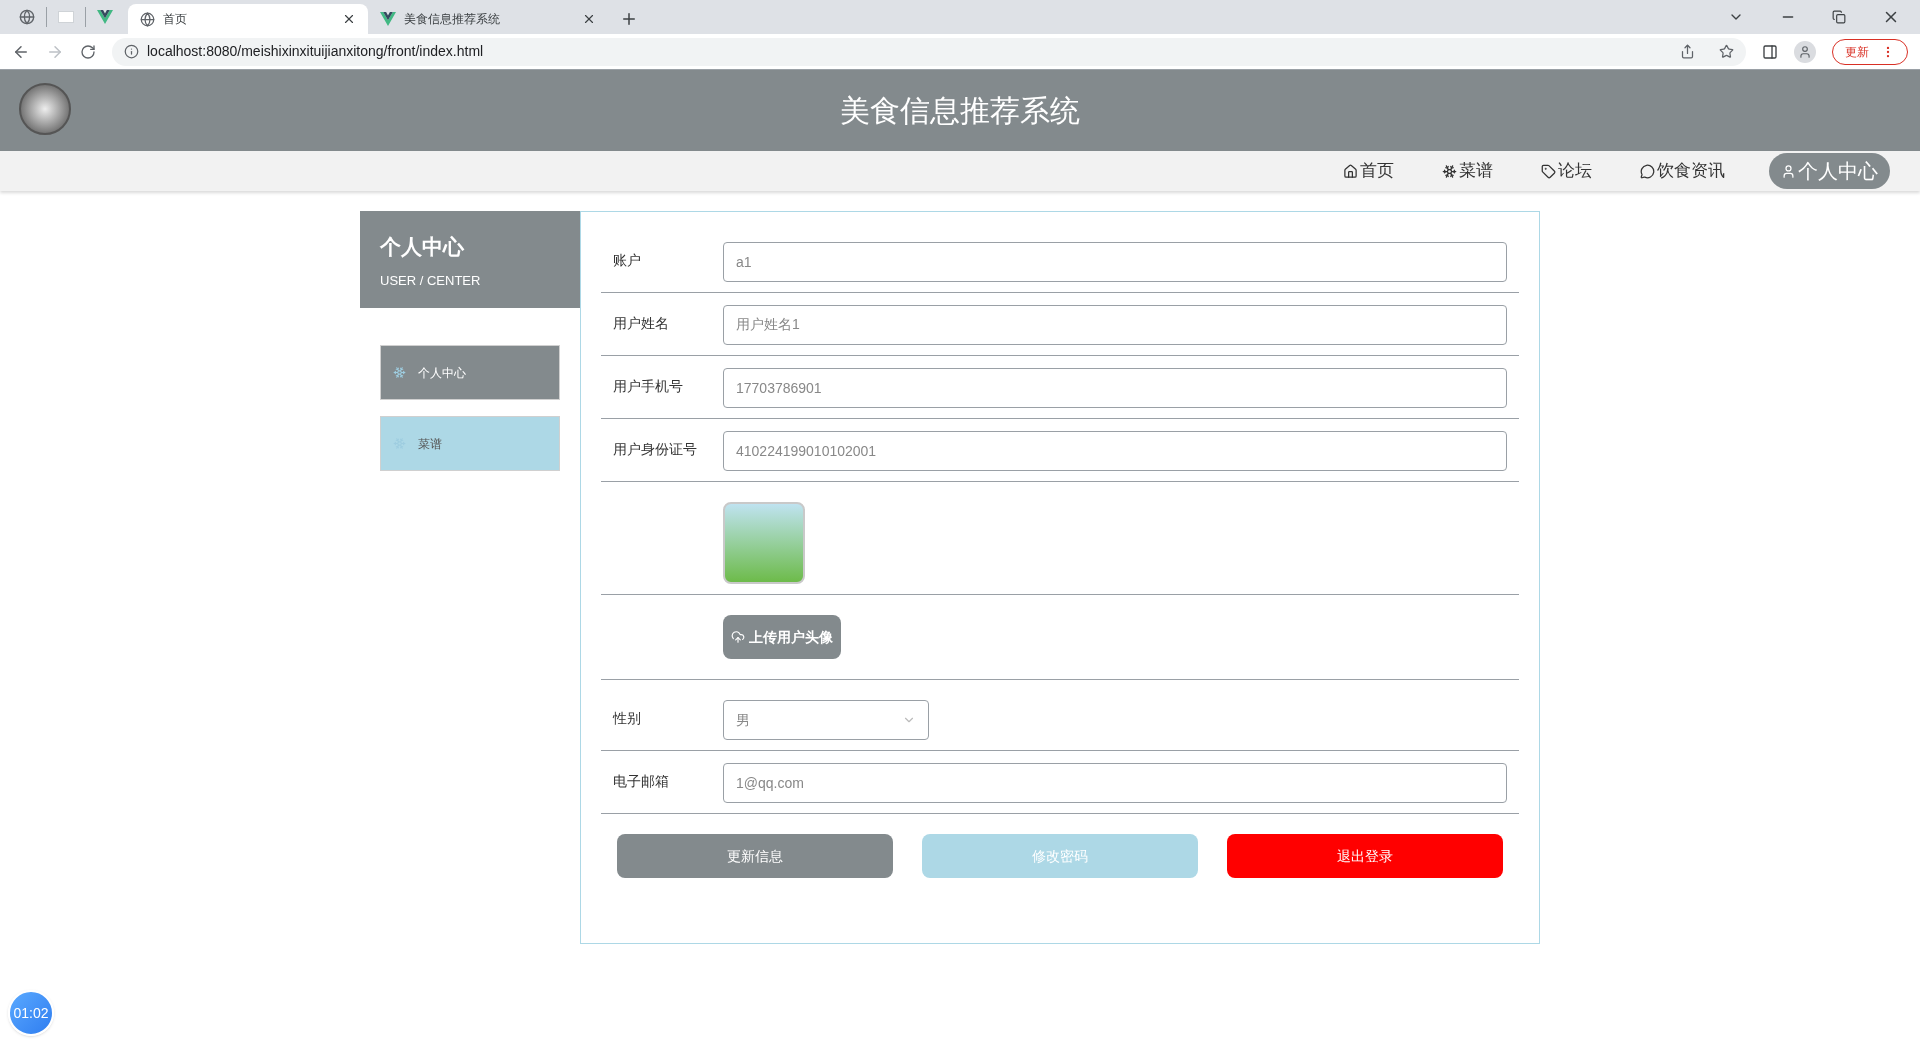  What do you see at coordinates (1682, 171) in the screenshot?
I see `nav-link: 饮食资讯` at bounding box center [1682, 171].